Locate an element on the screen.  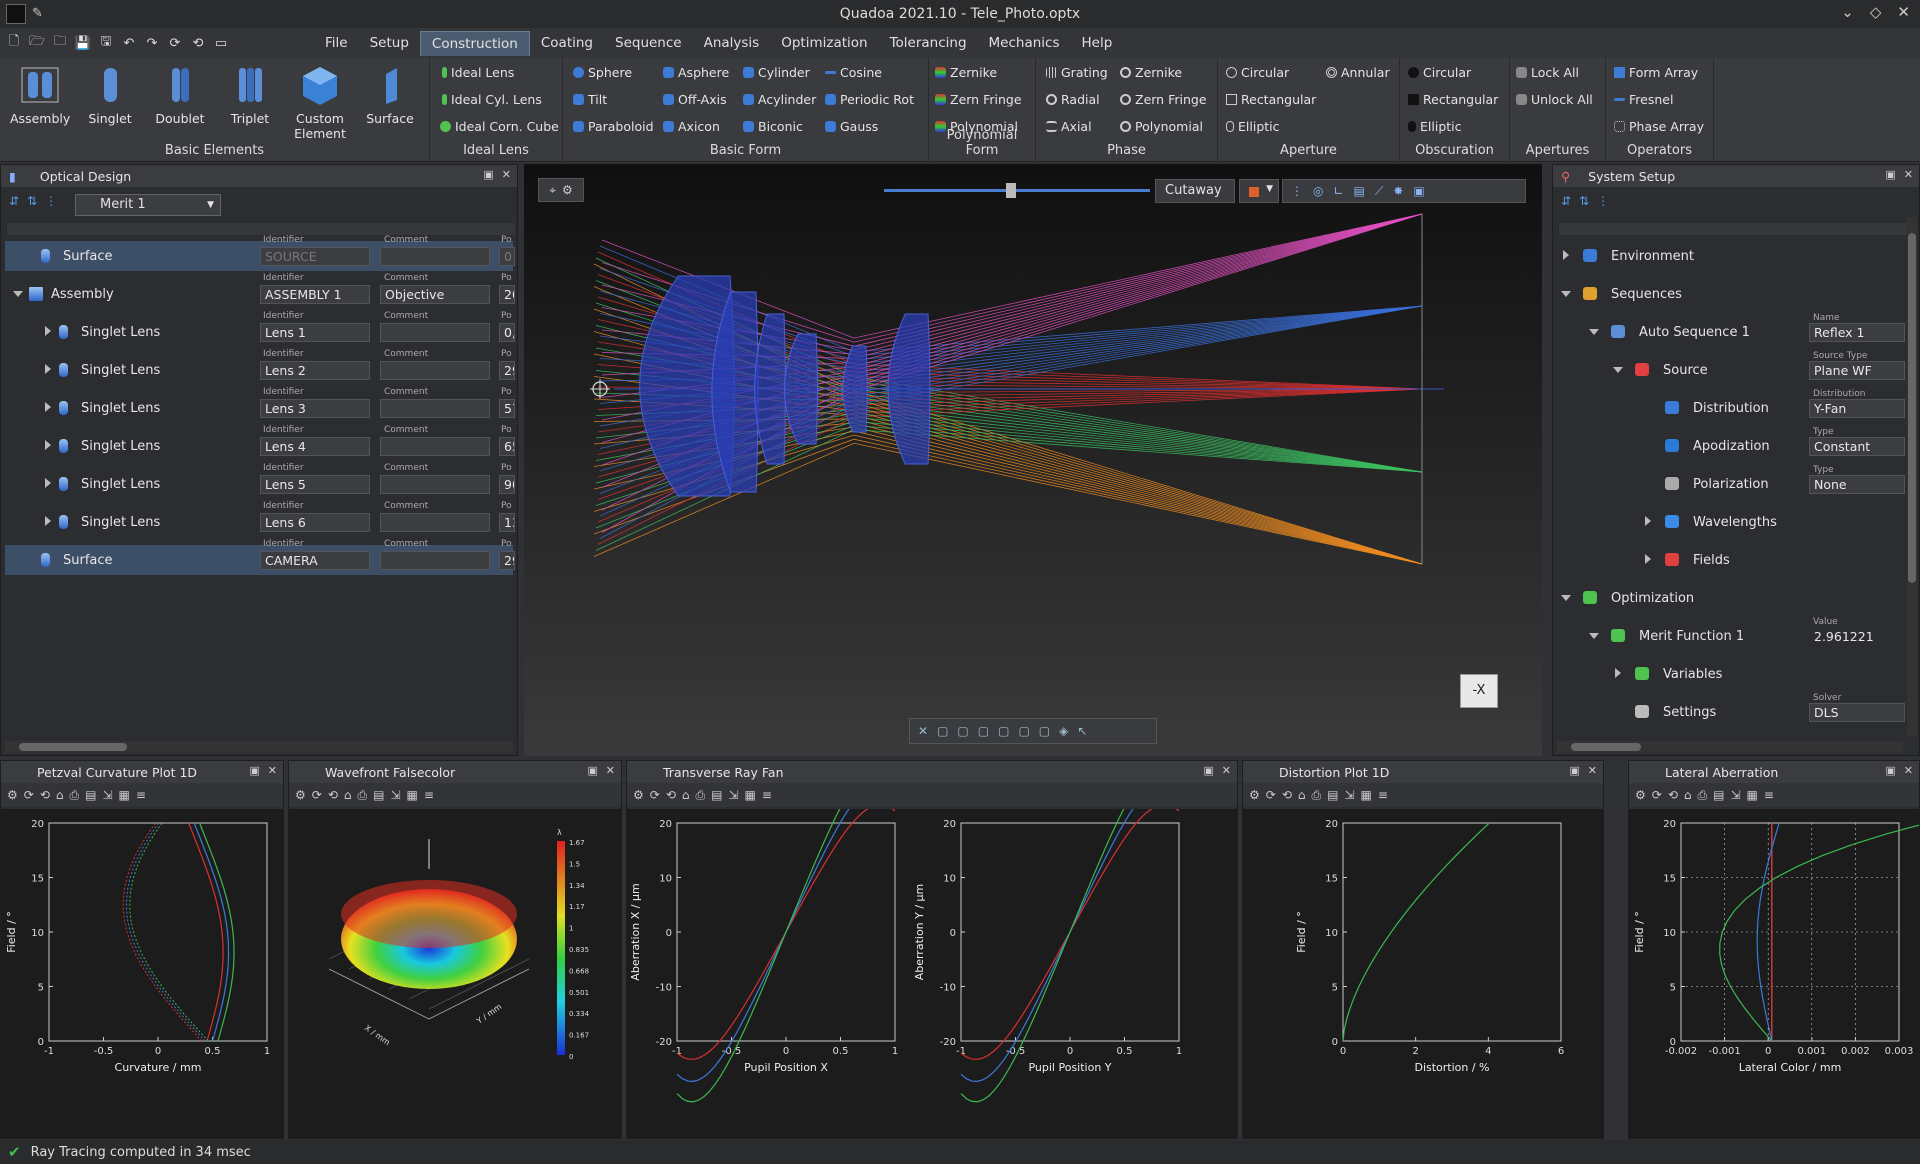
mouse-mode-icon: ↖ is located at coordinates (1082, 731).